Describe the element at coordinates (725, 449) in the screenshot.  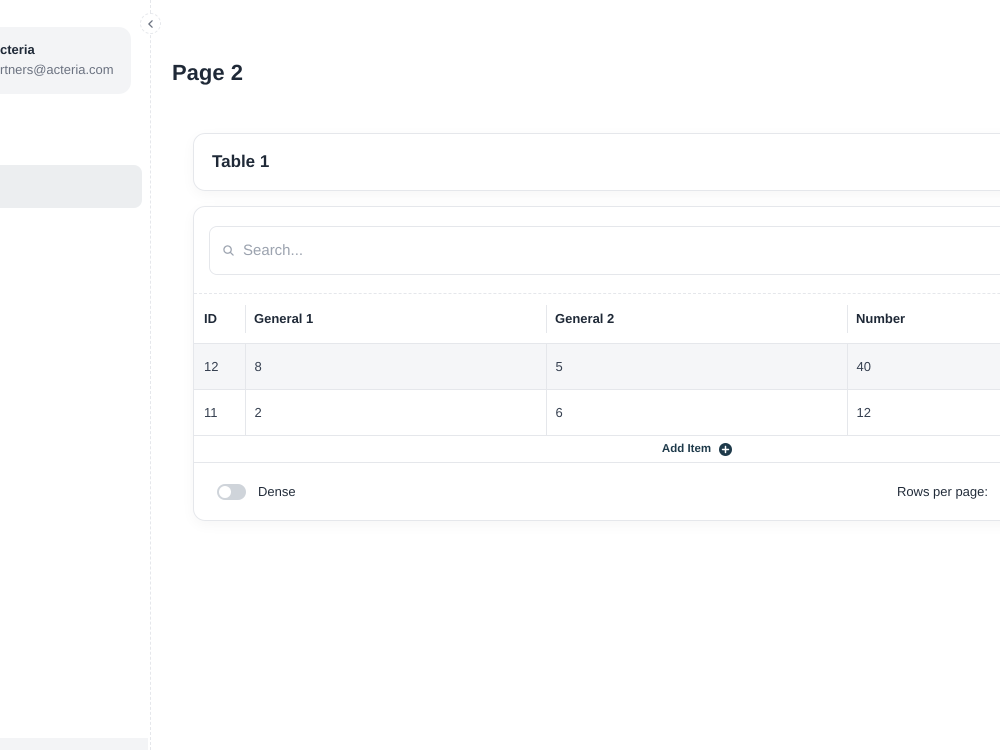
I see `plus-circle-icon` at that location.